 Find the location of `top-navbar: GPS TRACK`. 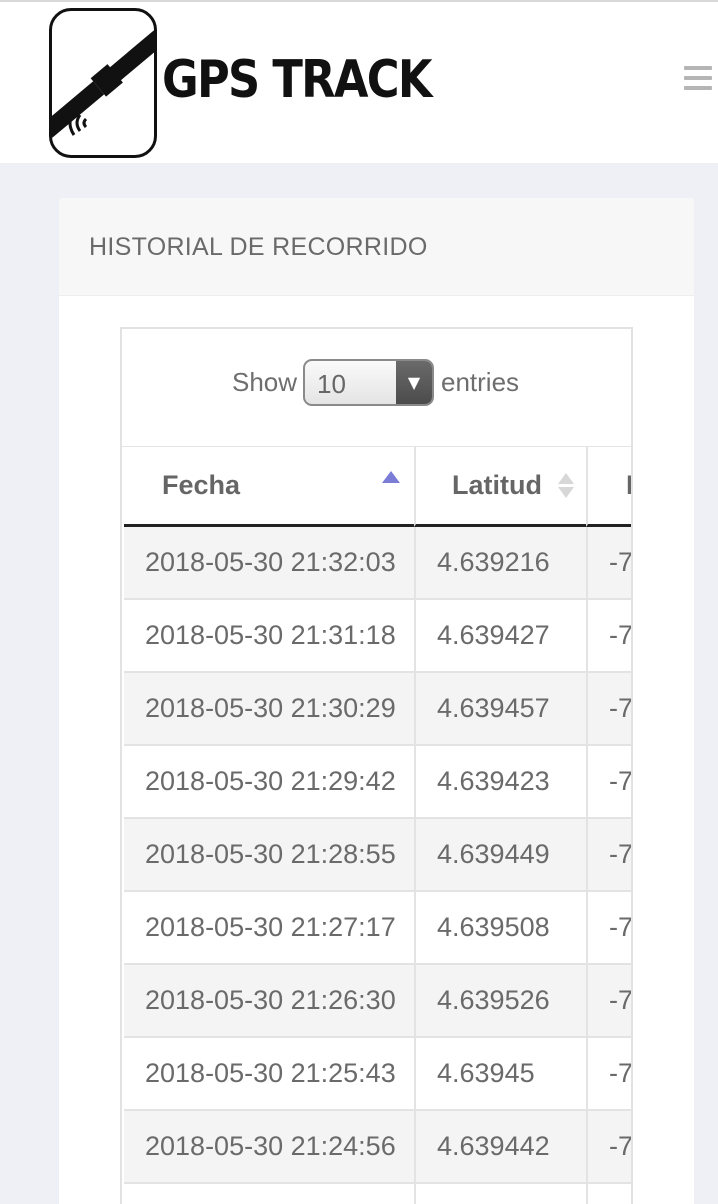

top-navbar: GPS TRACK is located at coordinates (359, 81).